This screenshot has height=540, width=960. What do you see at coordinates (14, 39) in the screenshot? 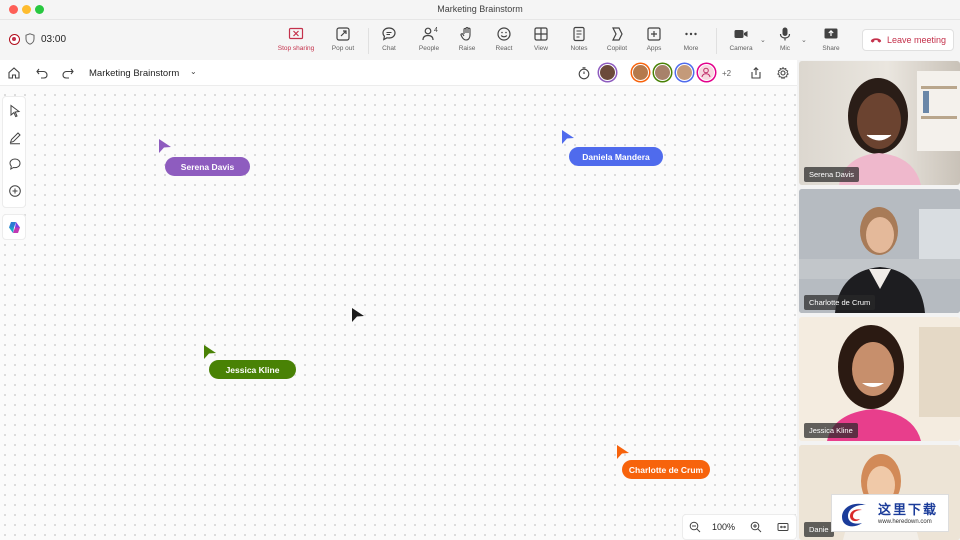
I see `recording-icon` at bounding box center [14, 39].